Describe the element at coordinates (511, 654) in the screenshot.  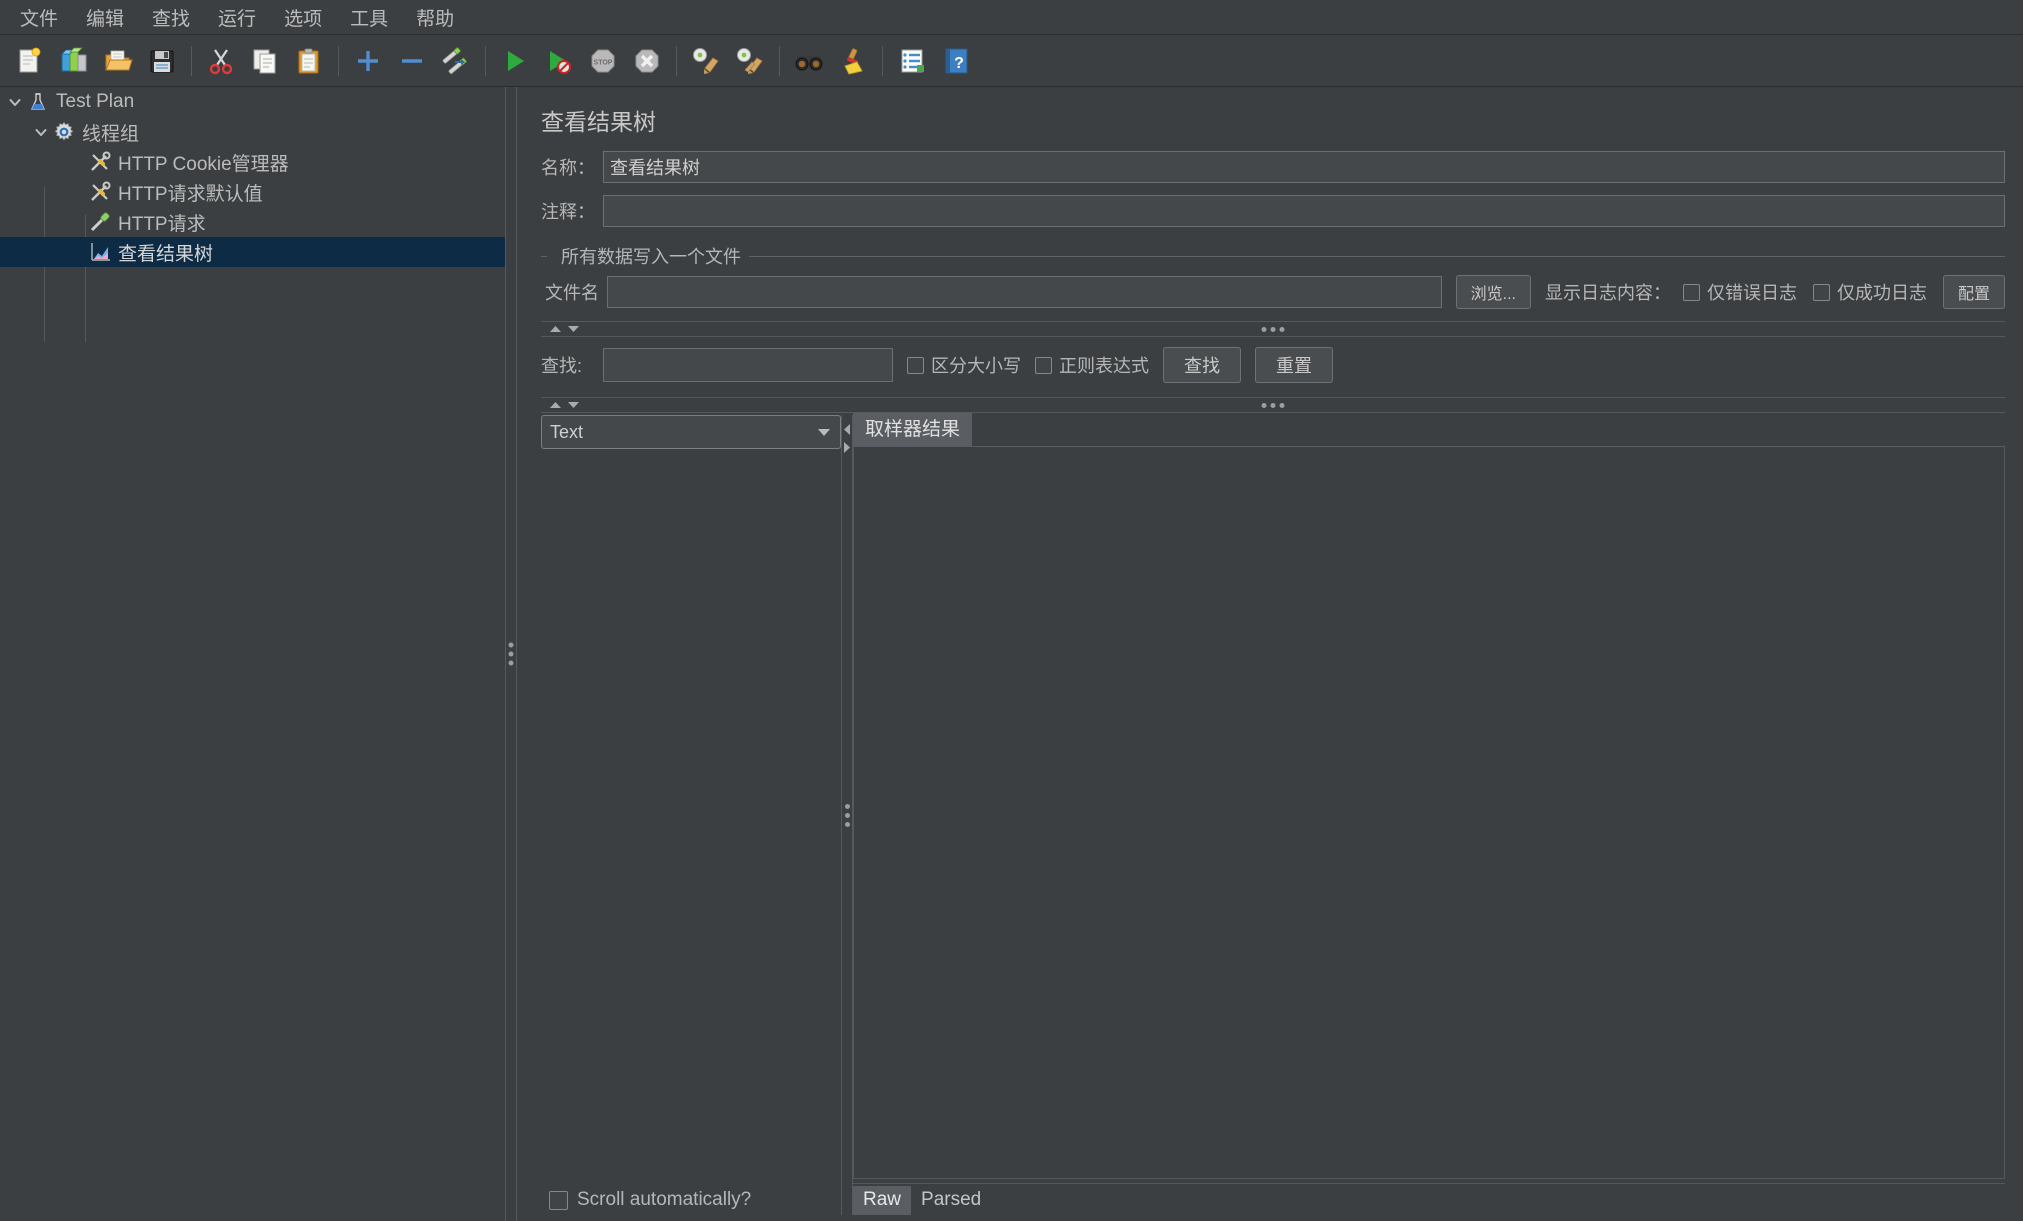
I see `tree-content-splitter` at that location.